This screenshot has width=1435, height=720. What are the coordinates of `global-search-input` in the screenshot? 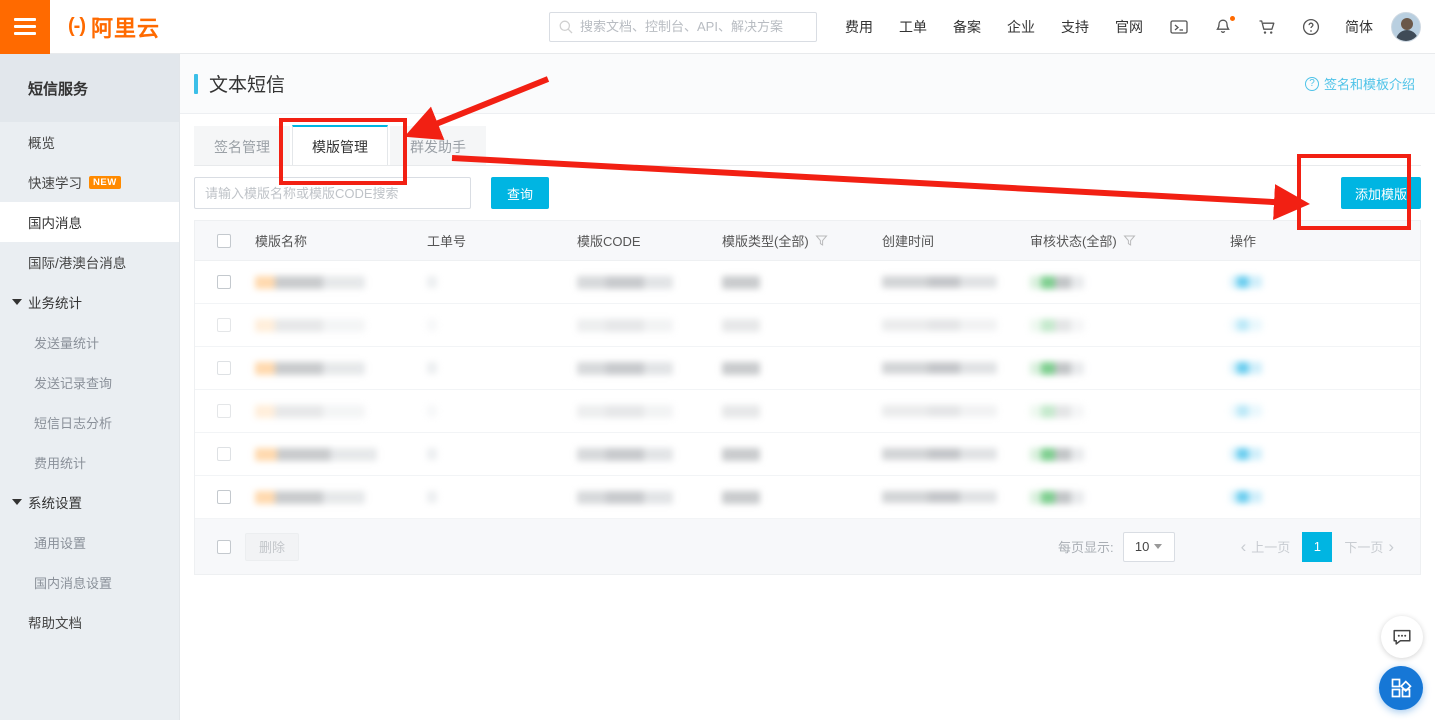 It's located at (694, 26).